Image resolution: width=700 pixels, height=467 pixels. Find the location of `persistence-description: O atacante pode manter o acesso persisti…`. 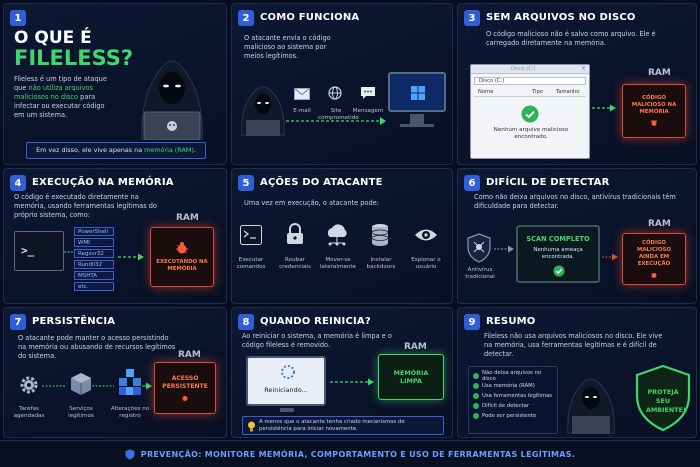

persistence-description: O atacante pode manter o acesso persisti… is located at coordinates (97, 347).